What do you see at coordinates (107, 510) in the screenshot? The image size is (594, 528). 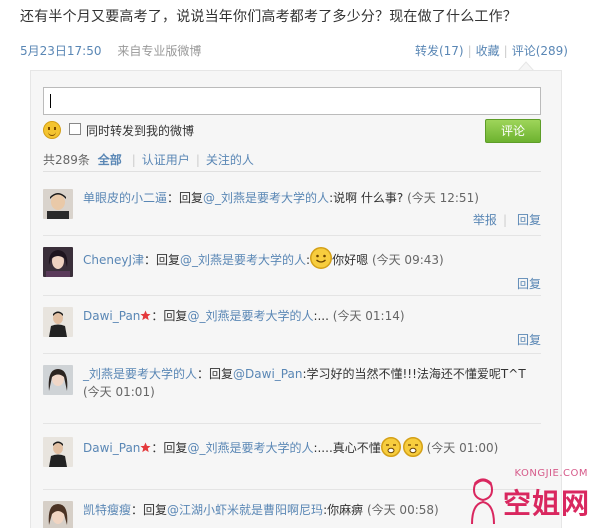 I see `comment-user: 凯特瘦瘦` at bounding box center [107, 510].